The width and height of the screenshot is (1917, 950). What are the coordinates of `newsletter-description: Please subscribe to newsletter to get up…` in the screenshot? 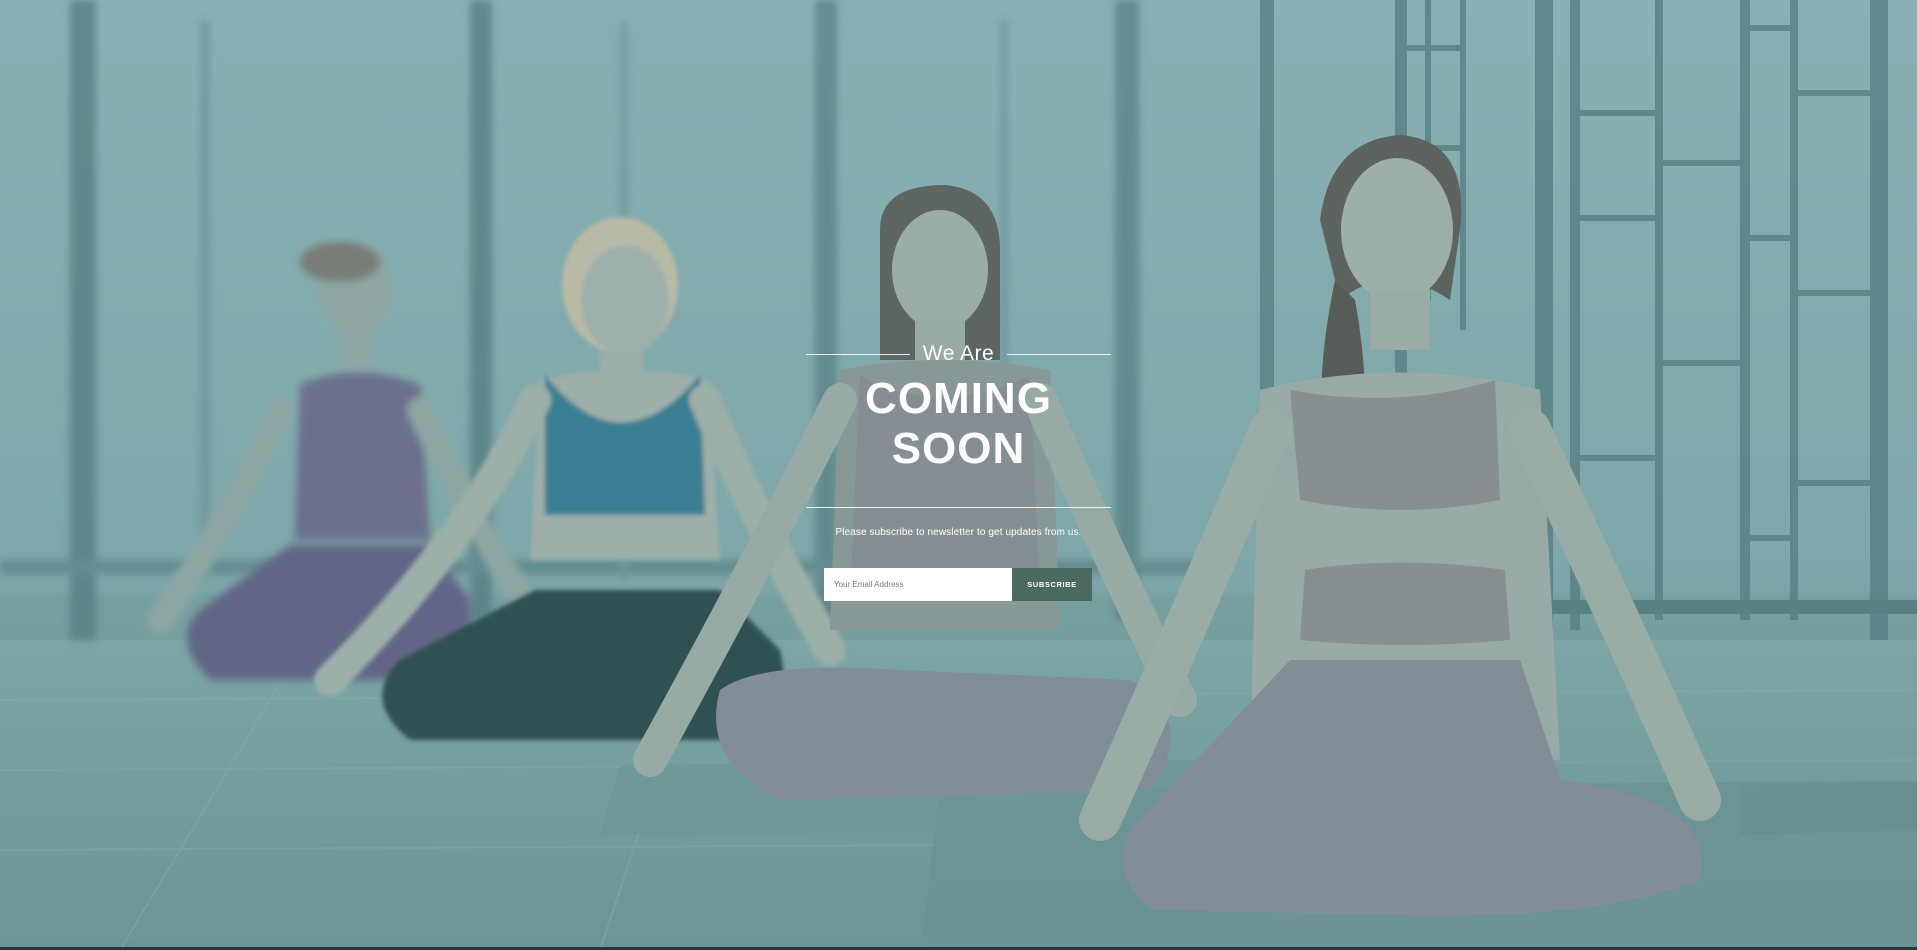 It's located at (958, 532).